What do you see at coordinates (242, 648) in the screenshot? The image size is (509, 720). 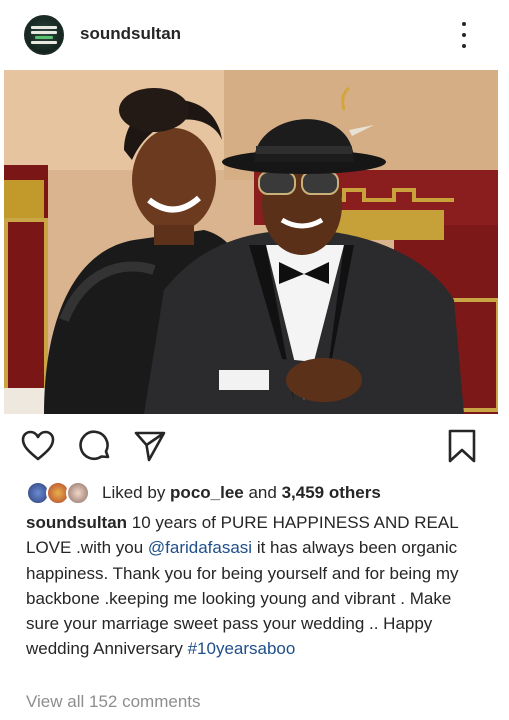 I see `caption-hashtag: #10yearsaboo` at bounding box center [242, 648].